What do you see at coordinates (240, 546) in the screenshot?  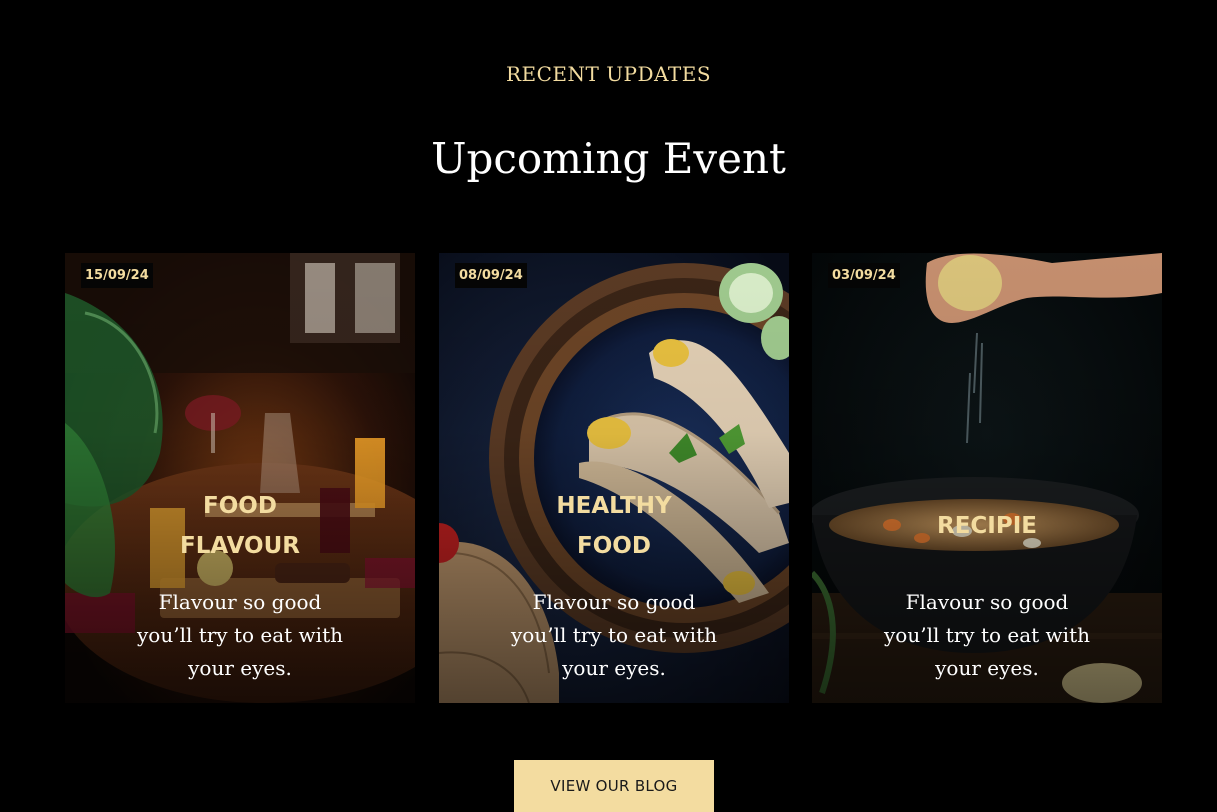 I see `event-title-line2: FLAVOUR` at bounding box center [240, 546].